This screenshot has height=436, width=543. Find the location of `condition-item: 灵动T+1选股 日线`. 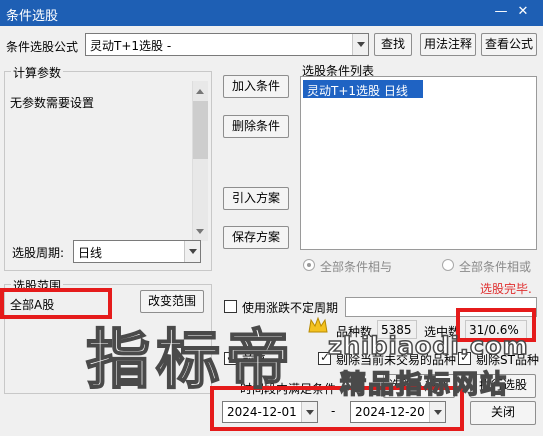

condition-item: 灵动T+1选股 日线 is located at coordinates (363, 89).